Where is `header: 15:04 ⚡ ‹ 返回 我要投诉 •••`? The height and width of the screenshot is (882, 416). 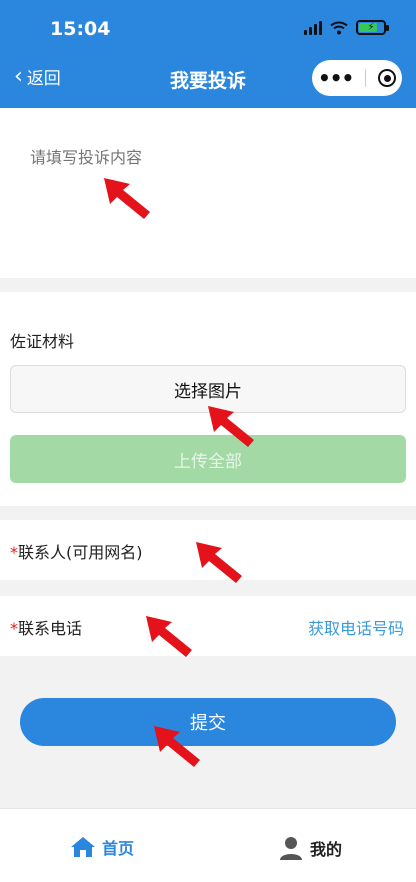
header: 15:04 ⚡ ‹ 返回 我要投诉 ••• is located at coordinates (208, 54).